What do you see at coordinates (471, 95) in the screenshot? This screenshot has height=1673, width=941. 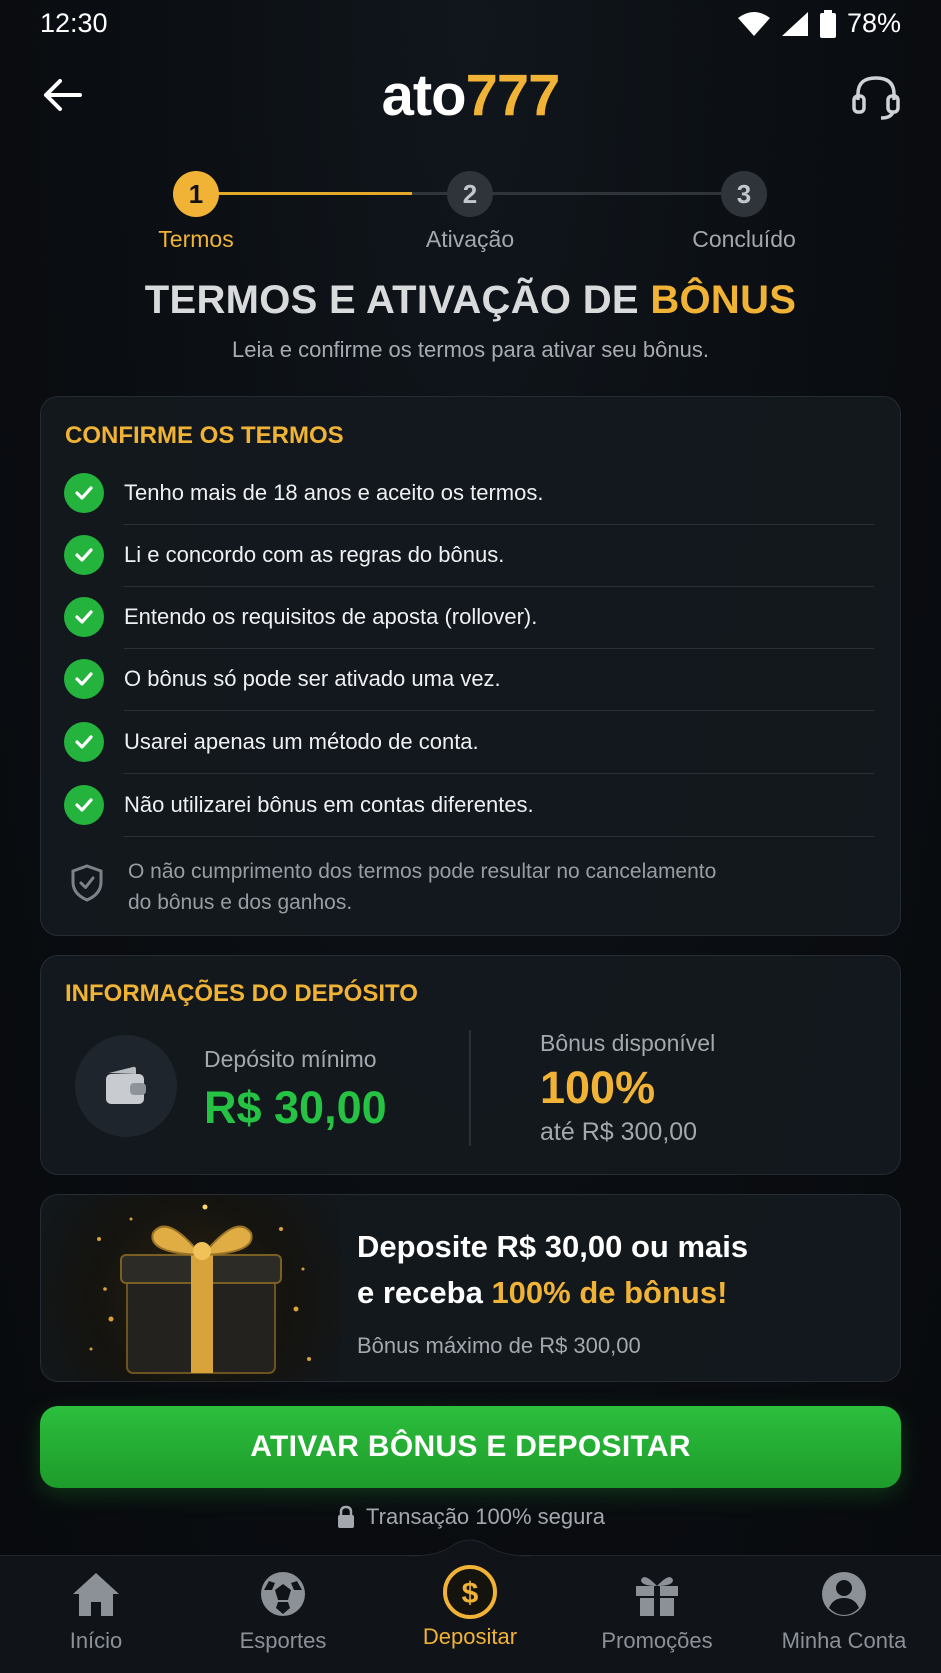 I see `app-logo: ato777` at bounding box center [471, 95].